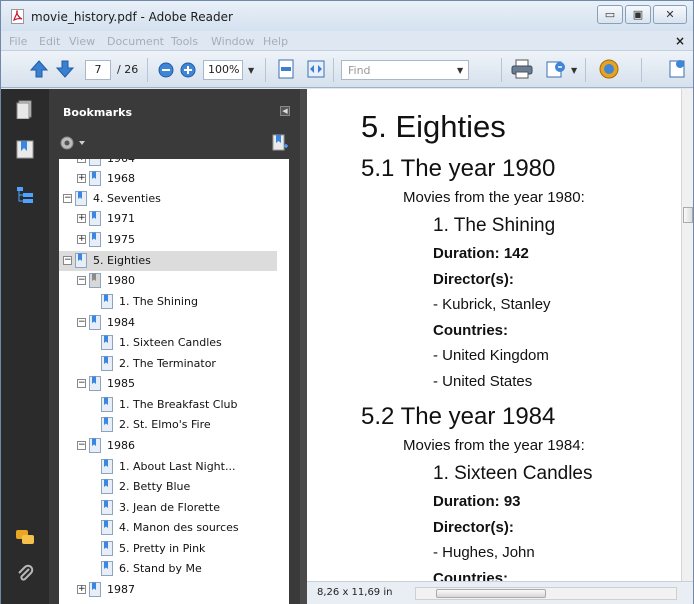 This screenshot has width=694, height=604. What do you see at coordinates (285, 111) in the screenshot?
I see `panel-collapse-button: ◀` at bounding box center [285, 111].